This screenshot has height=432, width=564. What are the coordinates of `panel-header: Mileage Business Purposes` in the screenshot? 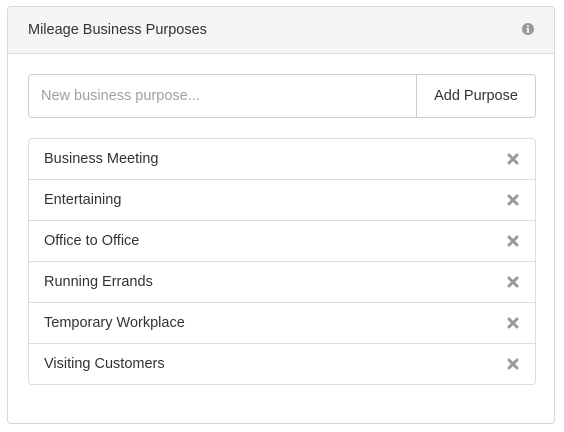 It's located at (281, 30).